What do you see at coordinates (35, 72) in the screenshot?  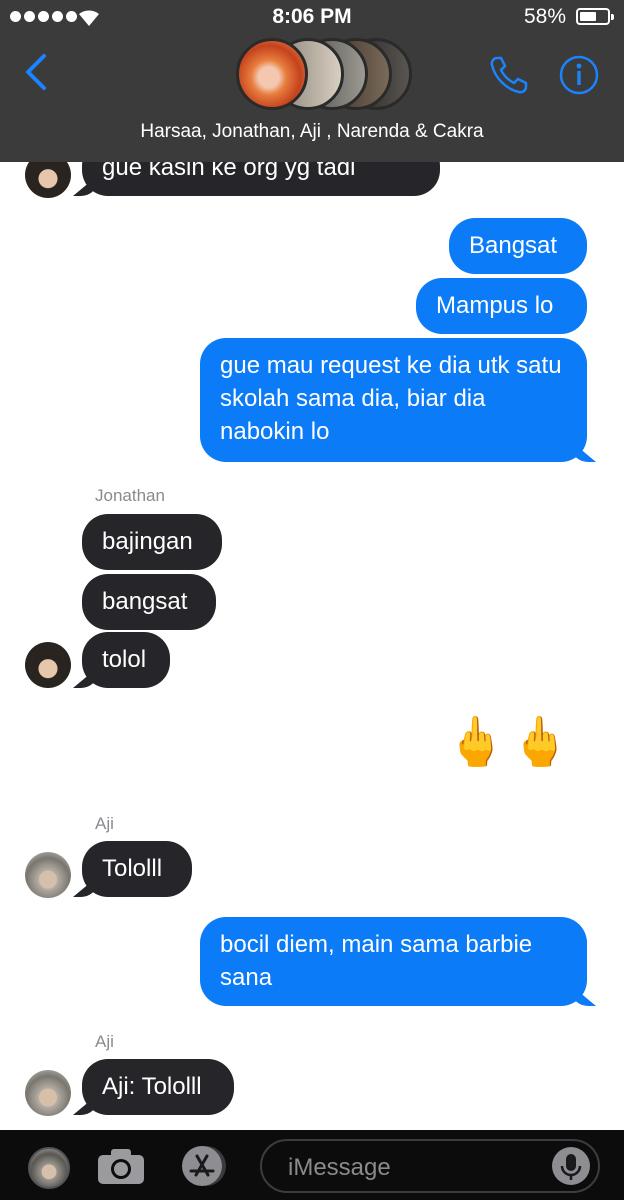 I see `chevron-left-icon` at bounding box center [35, 72].